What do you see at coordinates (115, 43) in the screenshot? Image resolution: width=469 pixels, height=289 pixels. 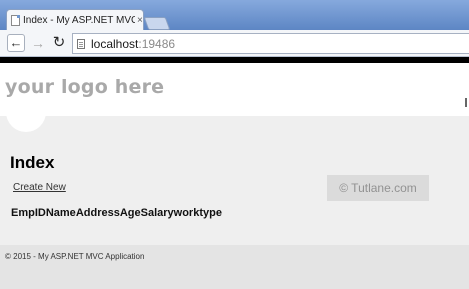 I see `url-host: localhost` at bounding box center [115, 43].